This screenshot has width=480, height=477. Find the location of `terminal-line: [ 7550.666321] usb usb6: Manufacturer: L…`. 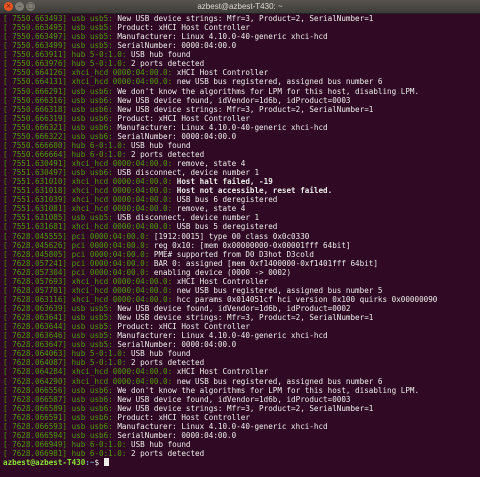

terminal-line: [ 7550.666321] usb usb6: Manufacturer: L… is located at coordinates (240, 127).